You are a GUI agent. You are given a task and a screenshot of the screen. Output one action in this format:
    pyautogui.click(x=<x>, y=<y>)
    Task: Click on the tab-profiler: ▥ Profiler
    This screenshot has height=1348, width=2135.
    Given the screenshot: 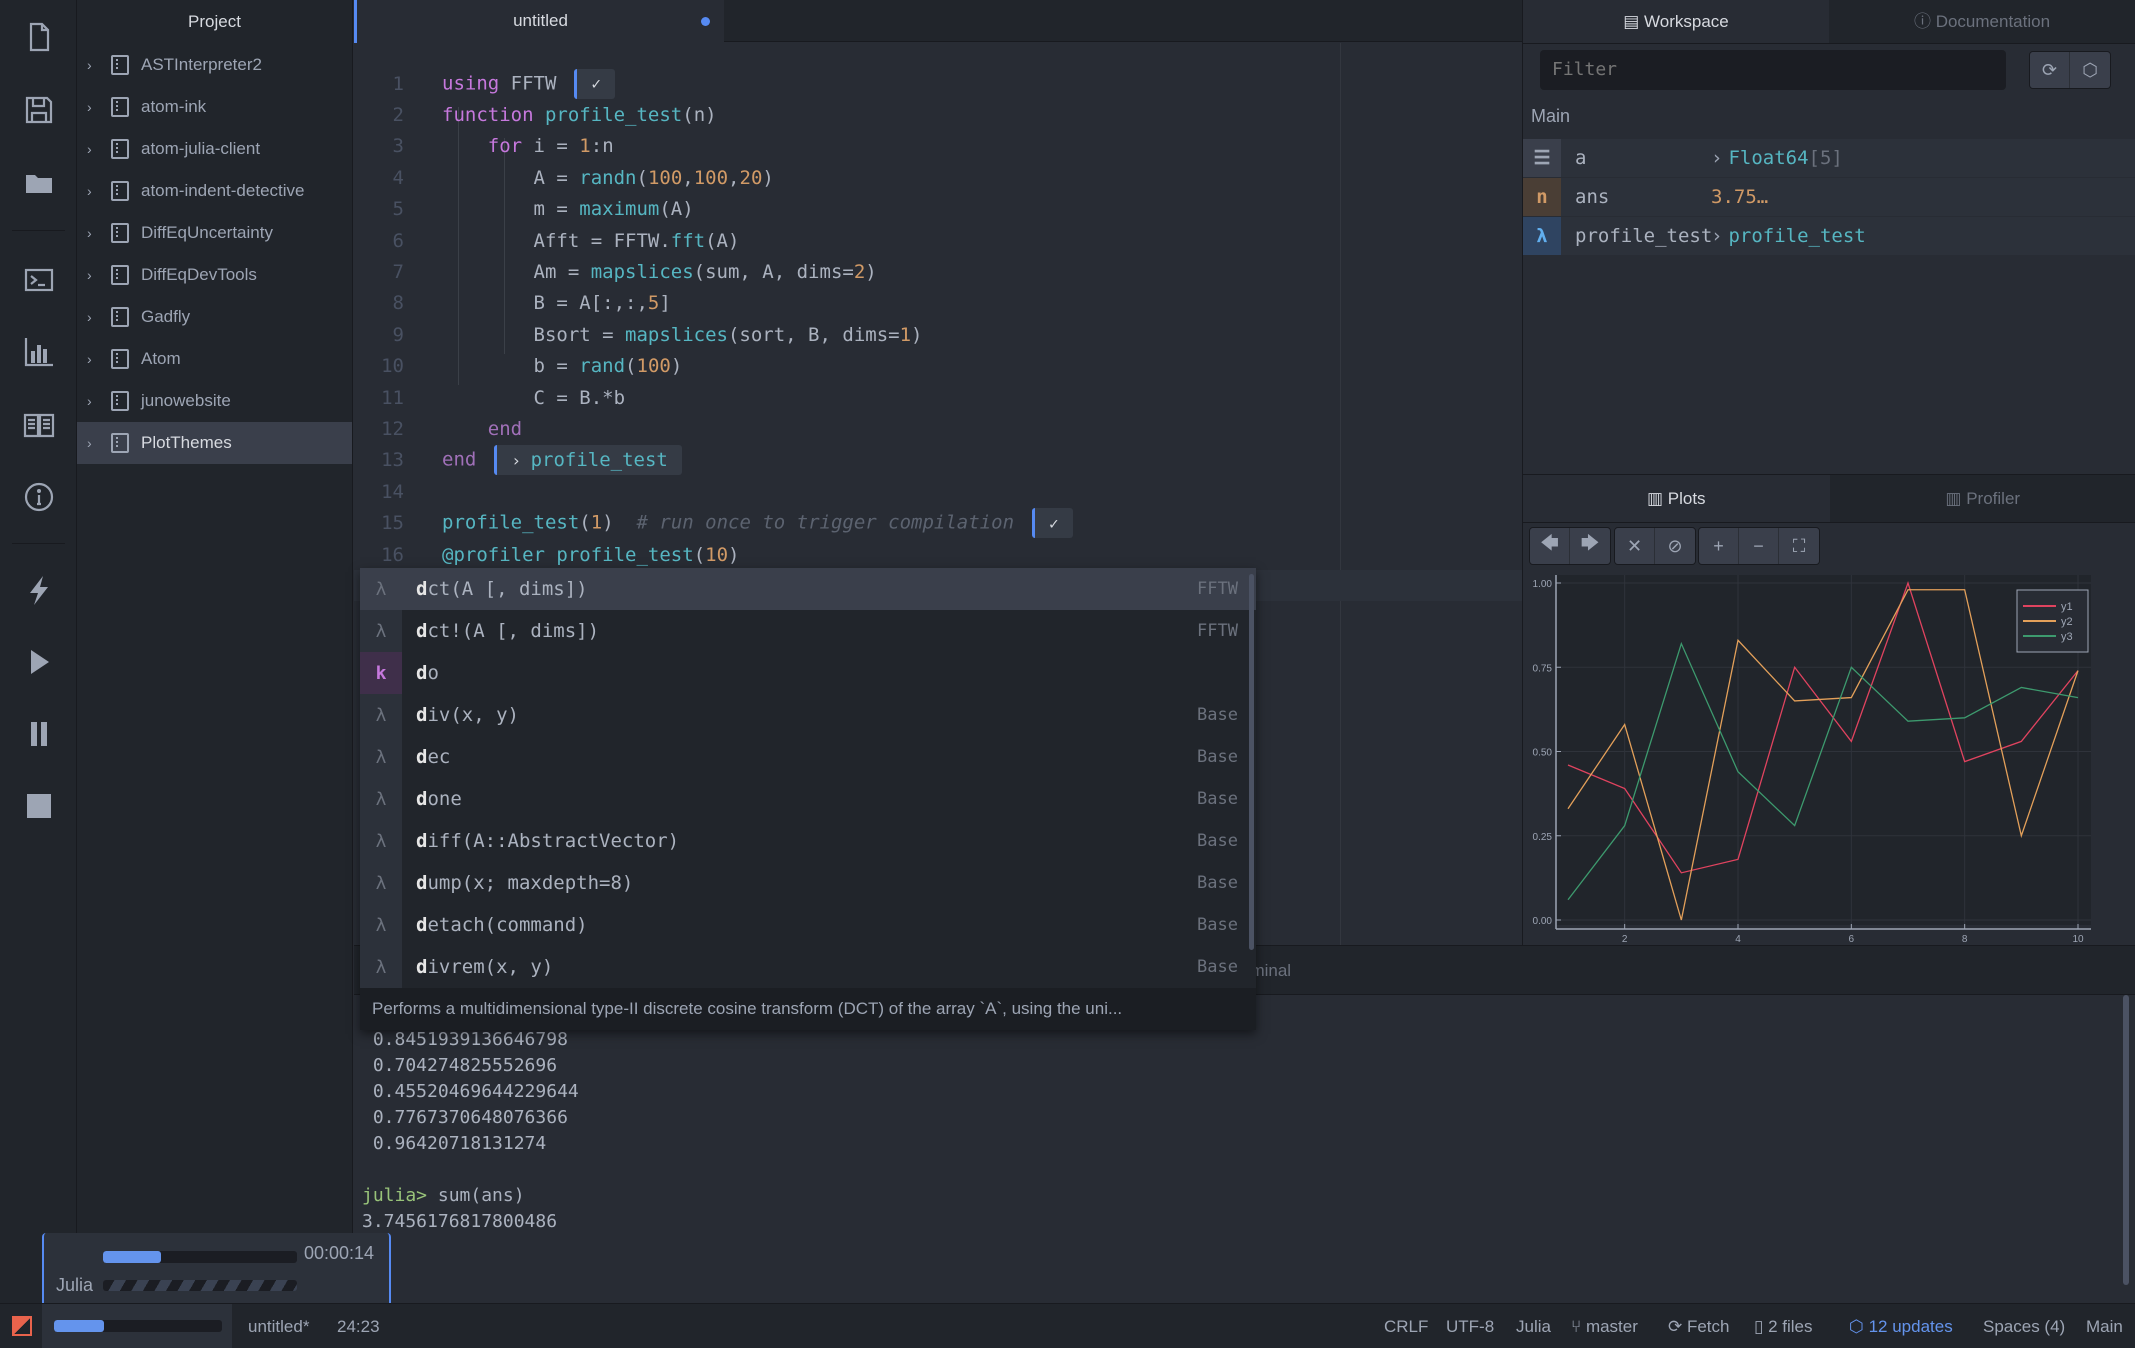 What is the action you would take?
    pyautogui.click(x=1982, y=498)
    